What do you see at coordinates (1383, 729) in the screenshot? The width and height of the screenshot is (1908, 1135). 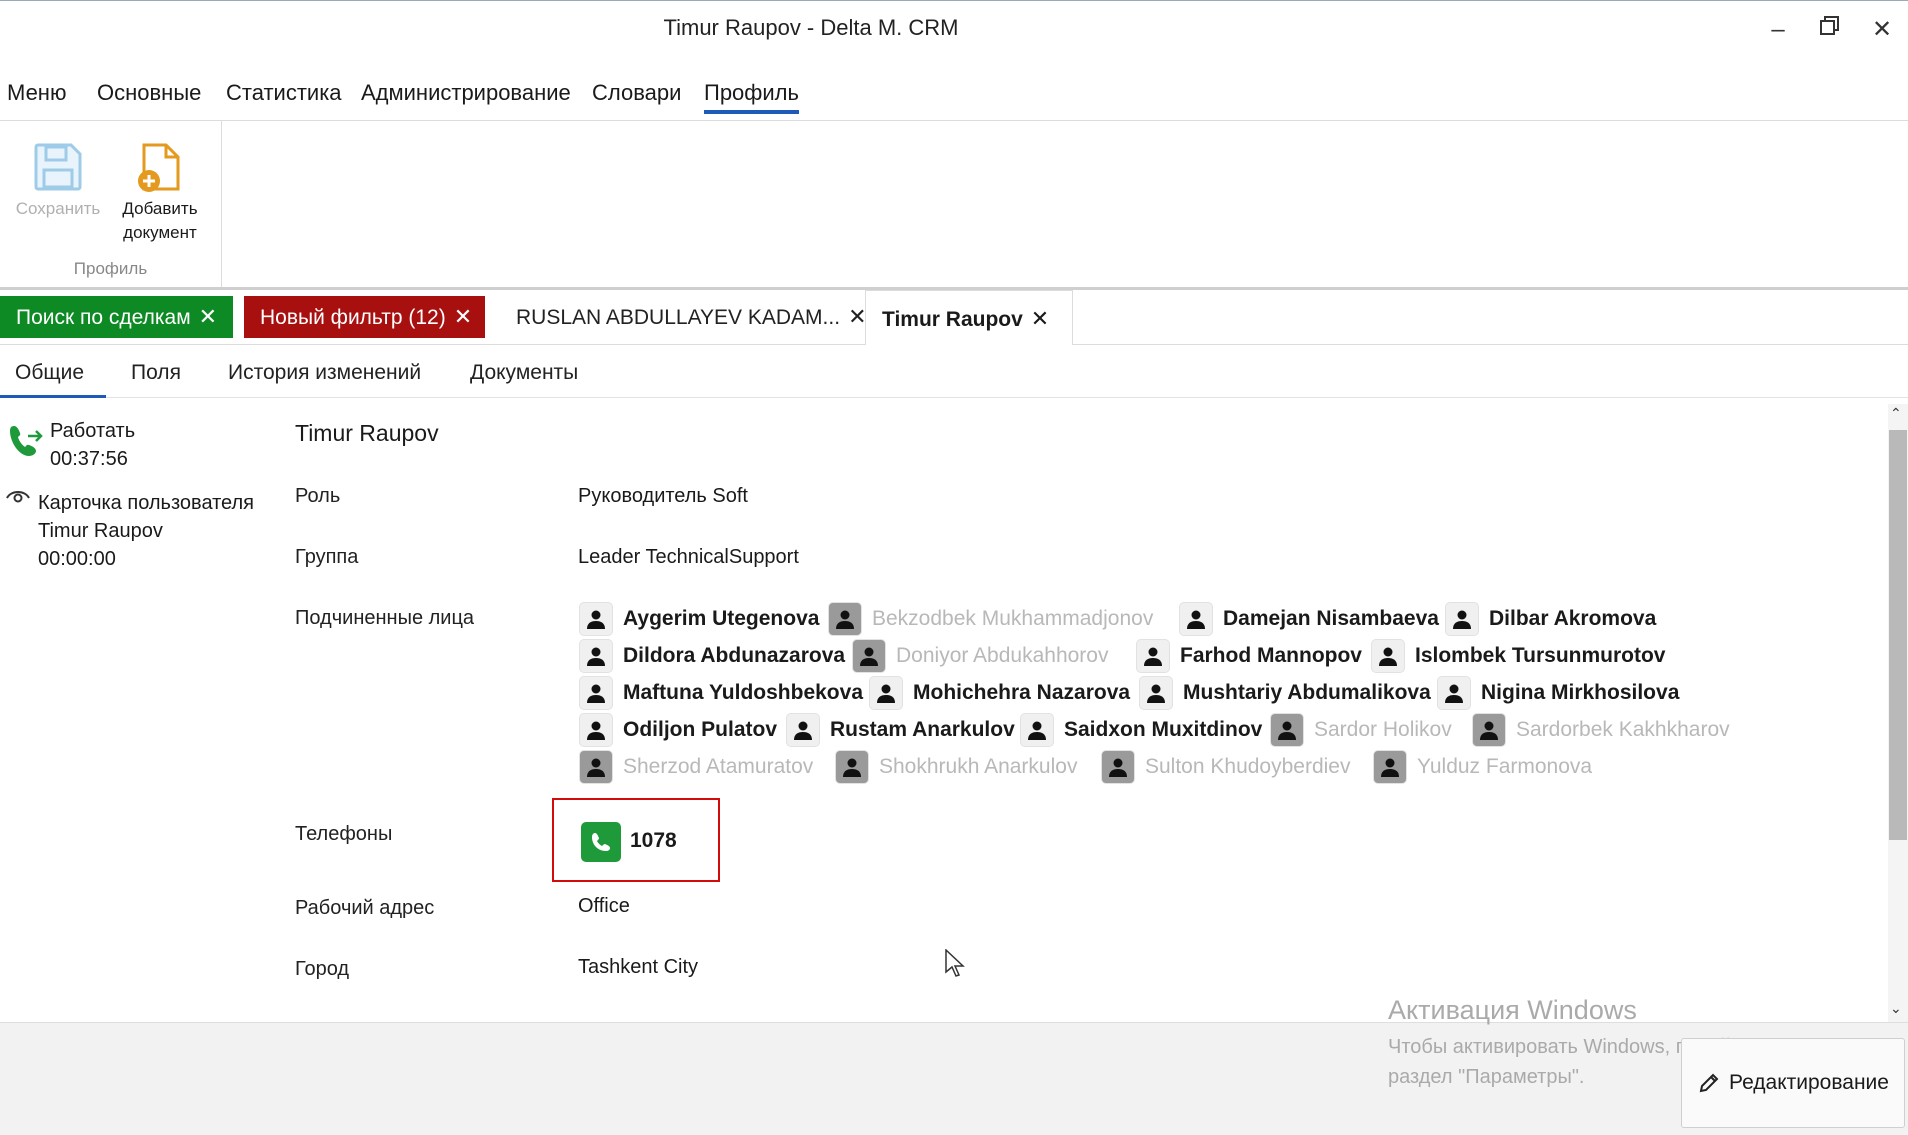 I see `subordinate-name: Sardor Holikov` at bounding box center [1383, 729].